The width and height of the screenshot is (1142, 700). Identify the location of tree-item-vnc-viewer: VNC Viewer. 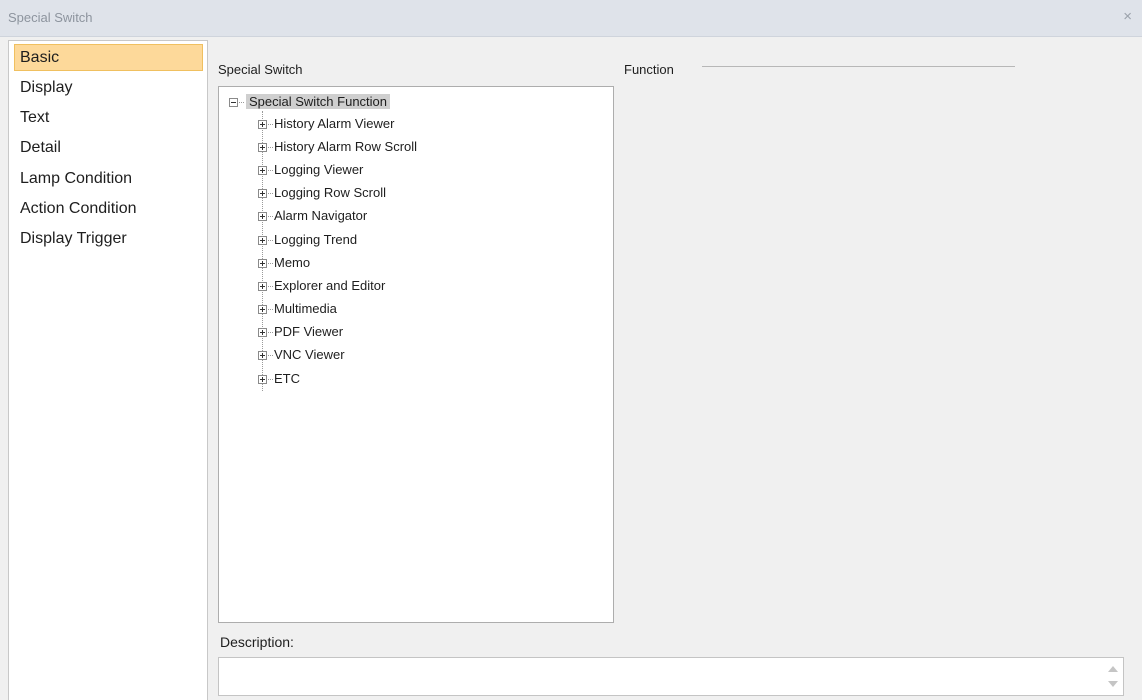
(301, 355).